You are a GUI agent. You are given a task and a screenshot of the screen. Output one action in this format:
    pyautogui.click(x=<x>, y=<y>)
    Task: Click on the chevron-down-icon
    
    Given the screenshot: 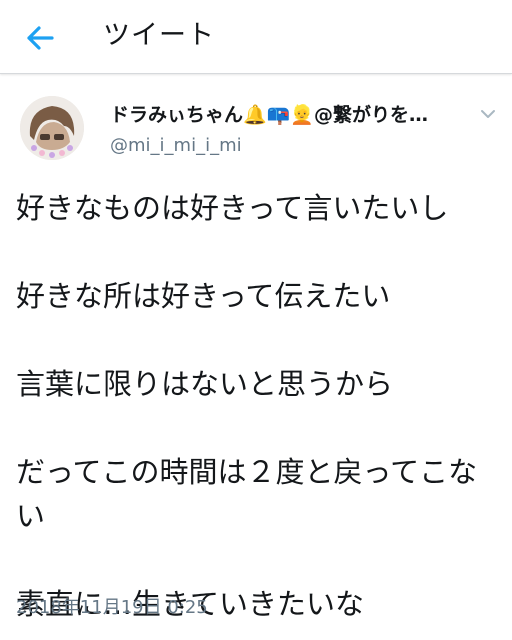 What is the action you would take?
    pyautogui.click(x=488, y=114)
    